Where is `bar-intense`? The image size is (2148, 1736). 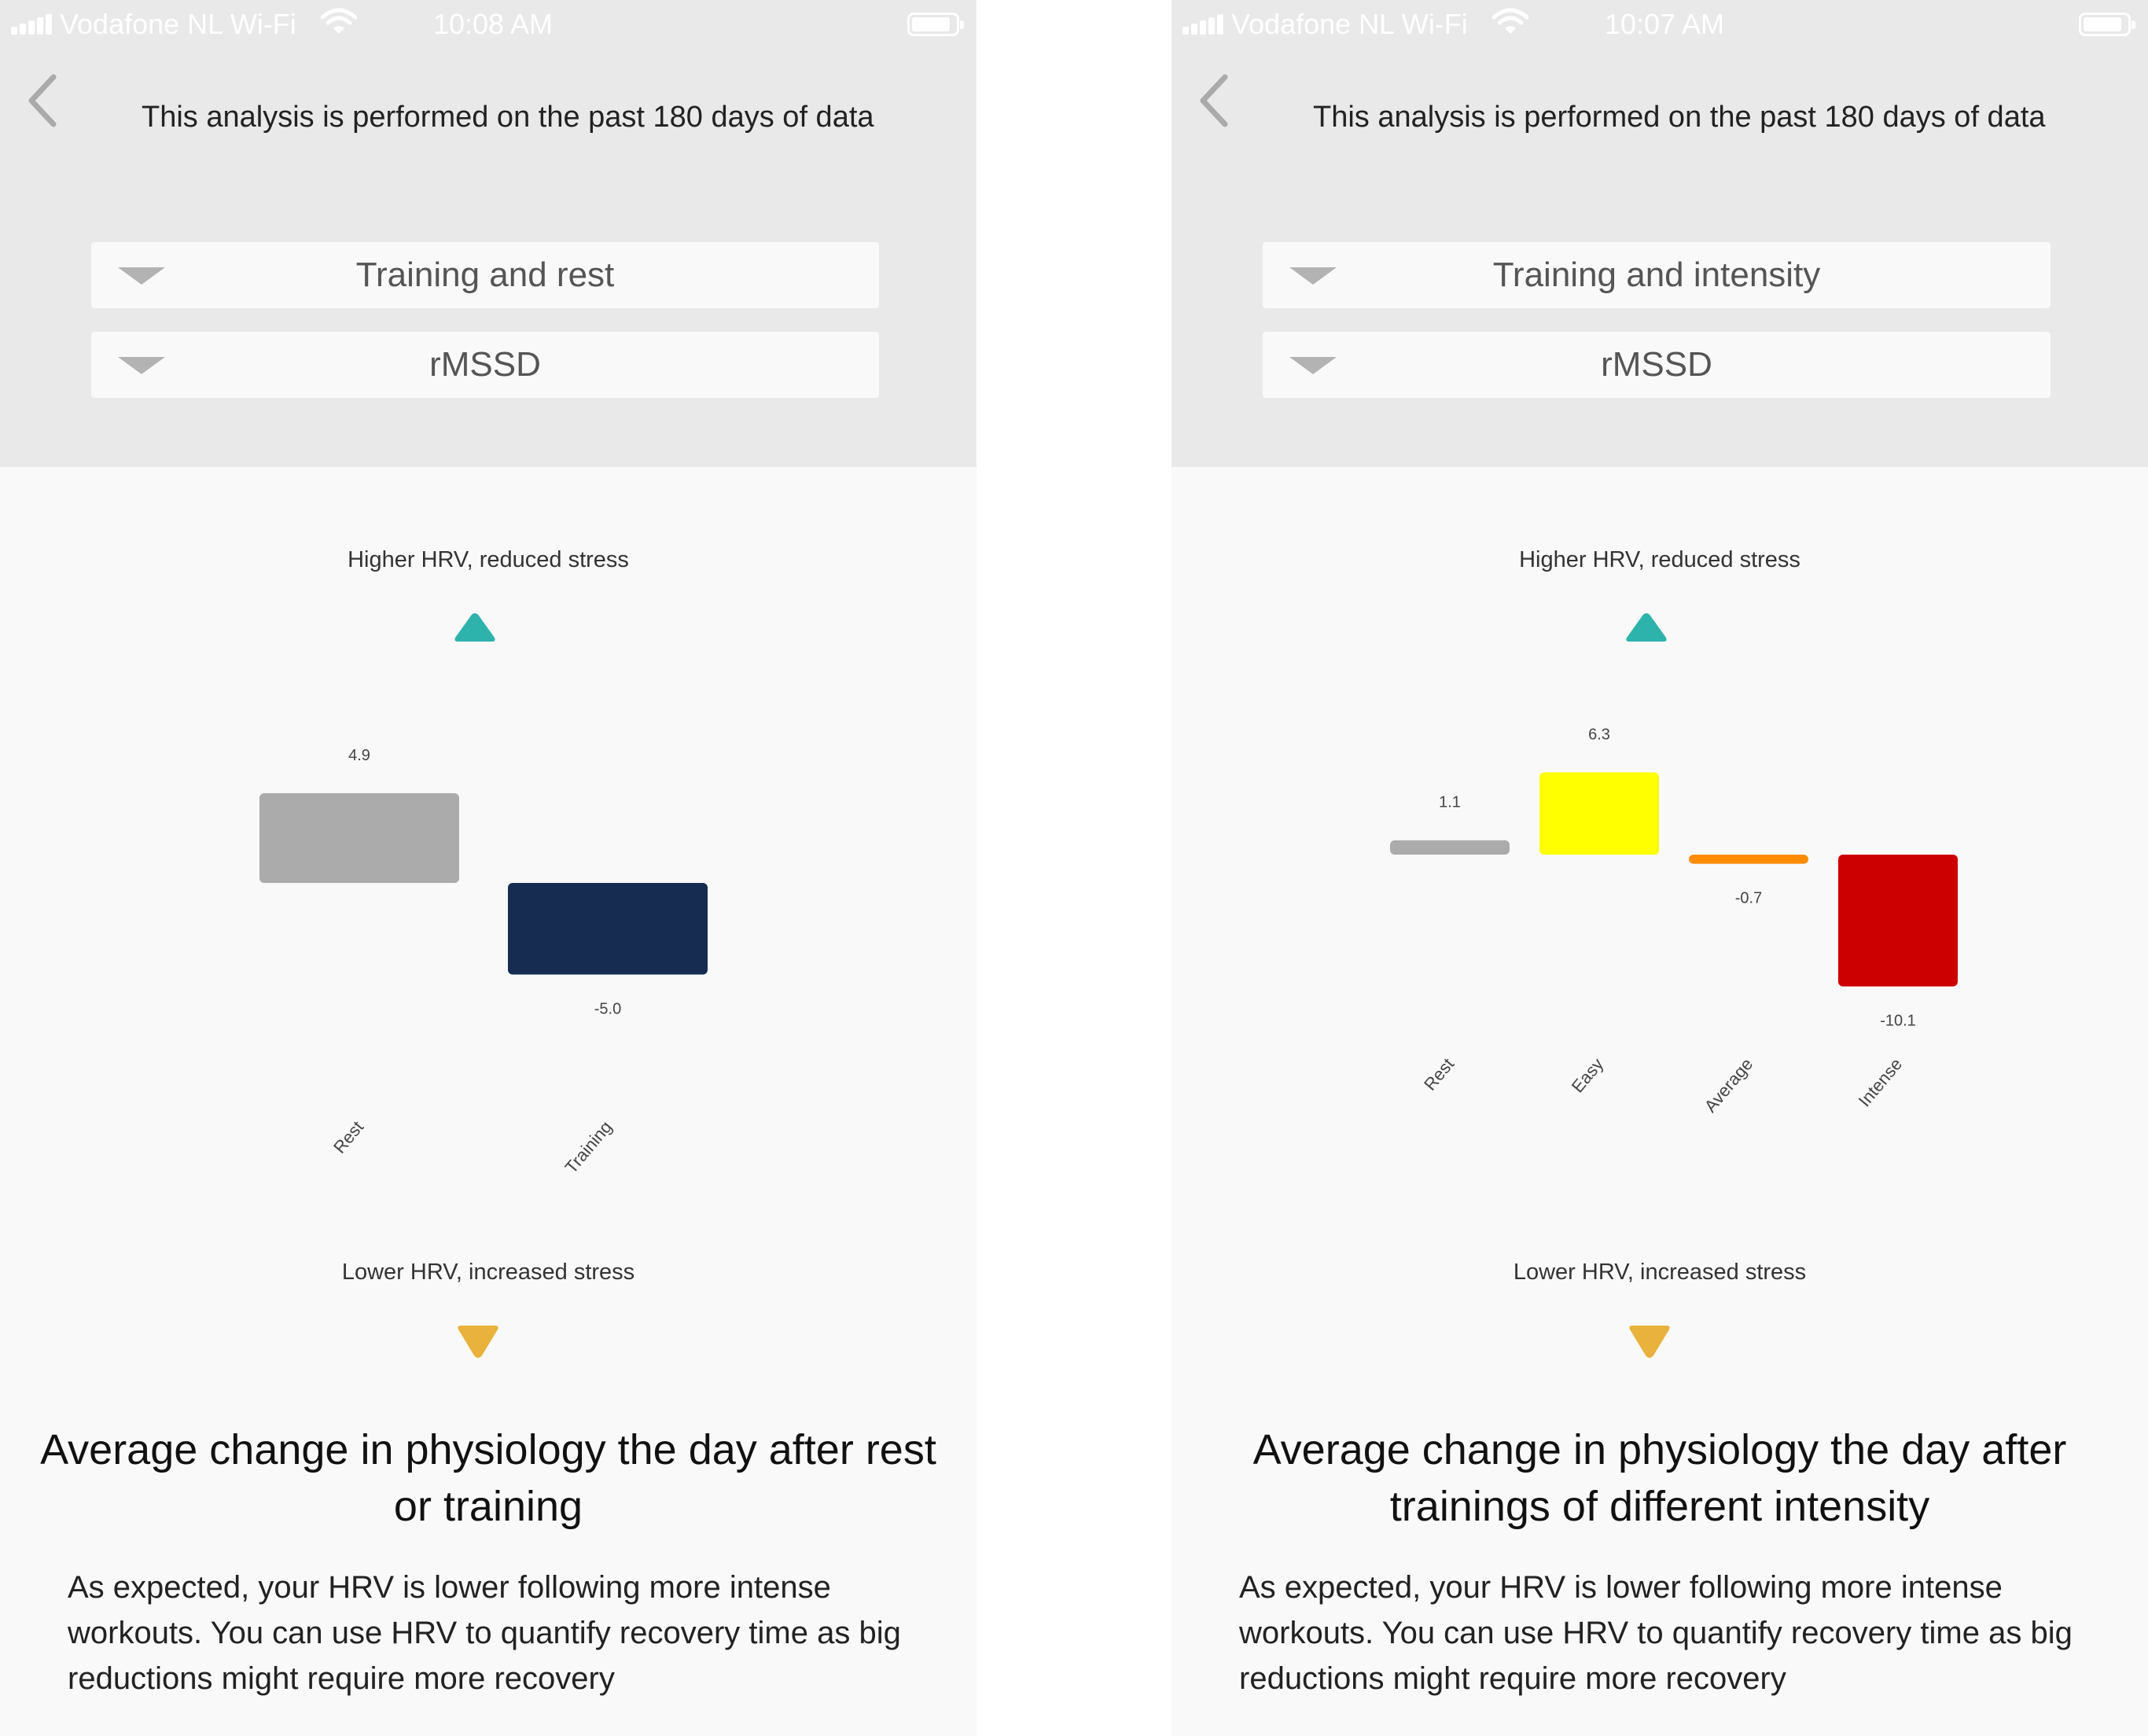
bar-intense is located at coordinates (1898, 921).